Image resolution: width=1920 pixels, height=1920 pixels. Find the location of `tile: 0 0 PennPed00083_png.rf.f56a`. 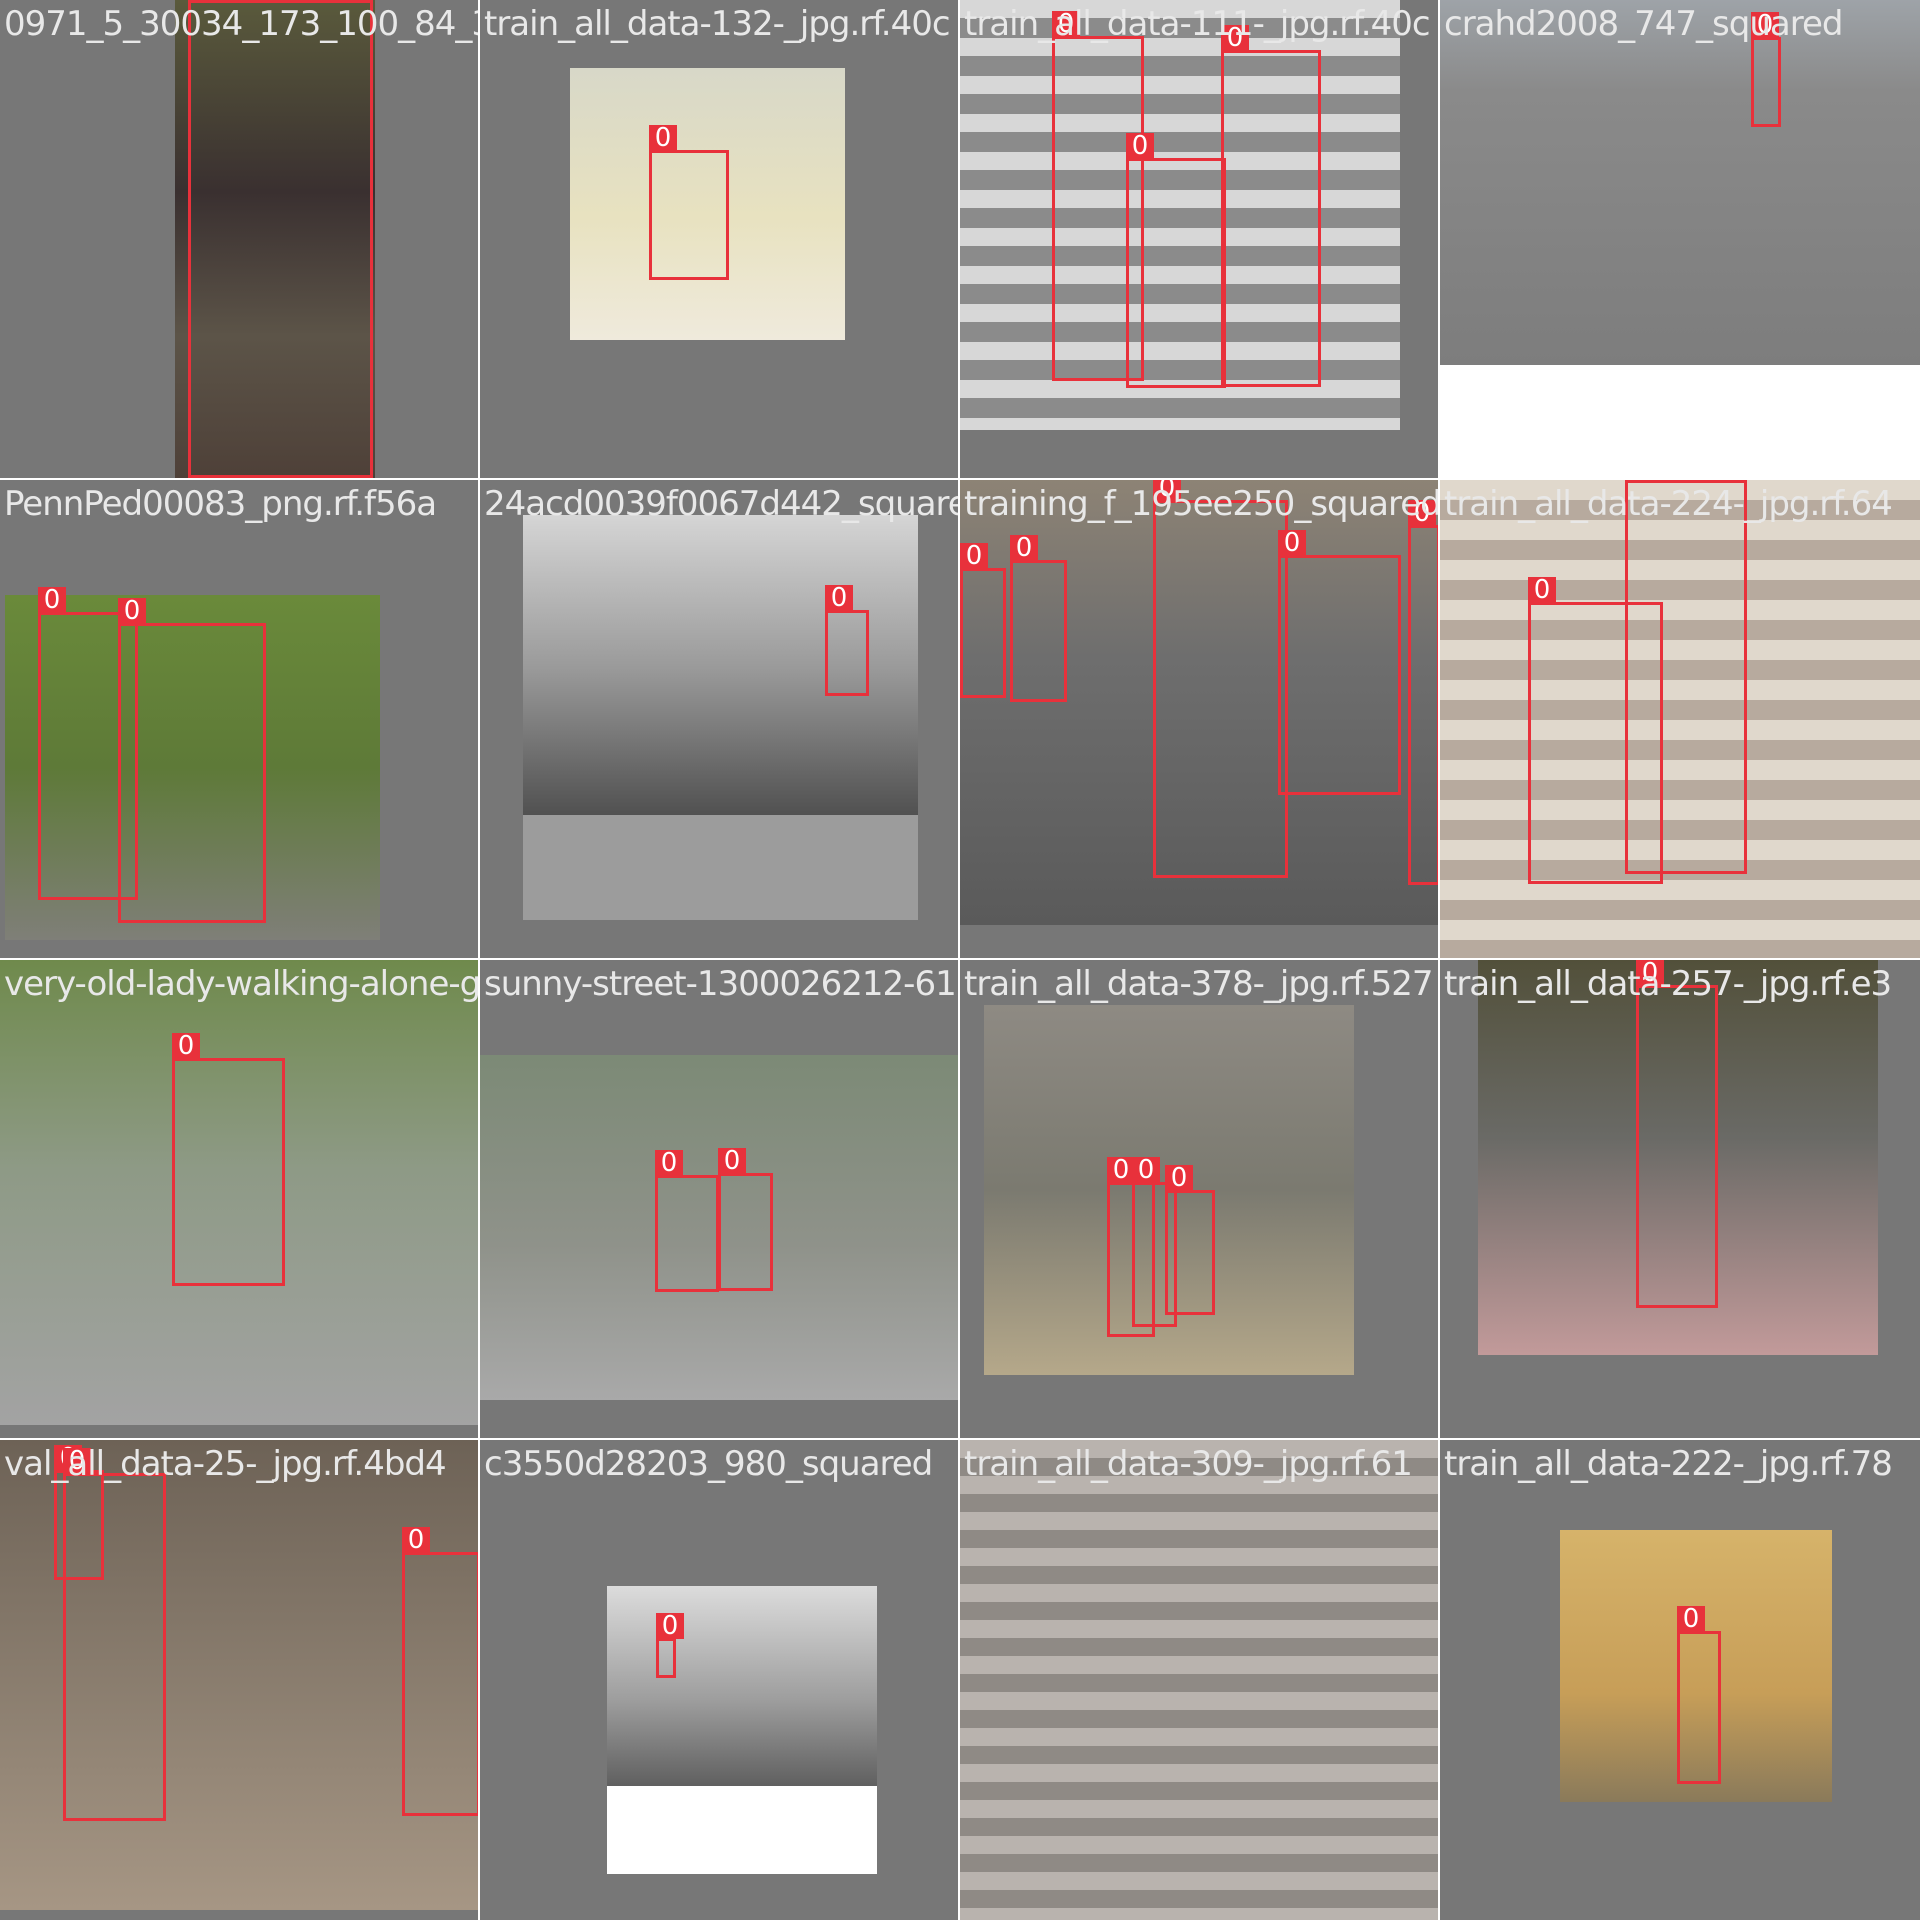

tile: 0 0 PennPed00083_png.rf.f56a is located at coordinates (241, 720).